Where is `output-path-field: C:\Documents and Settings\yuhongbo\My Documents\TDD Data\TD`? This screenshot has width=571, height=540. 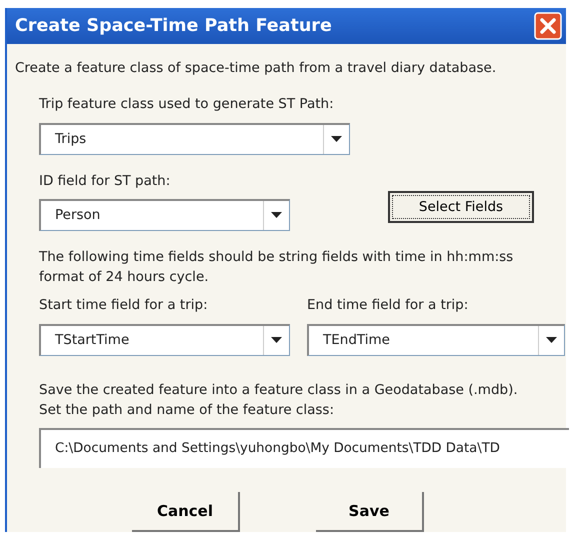 output-path-field: C:\Documents and Settings\yuhongbo\My Documents\TDD Data\TD is located at coordinates (304, 448).